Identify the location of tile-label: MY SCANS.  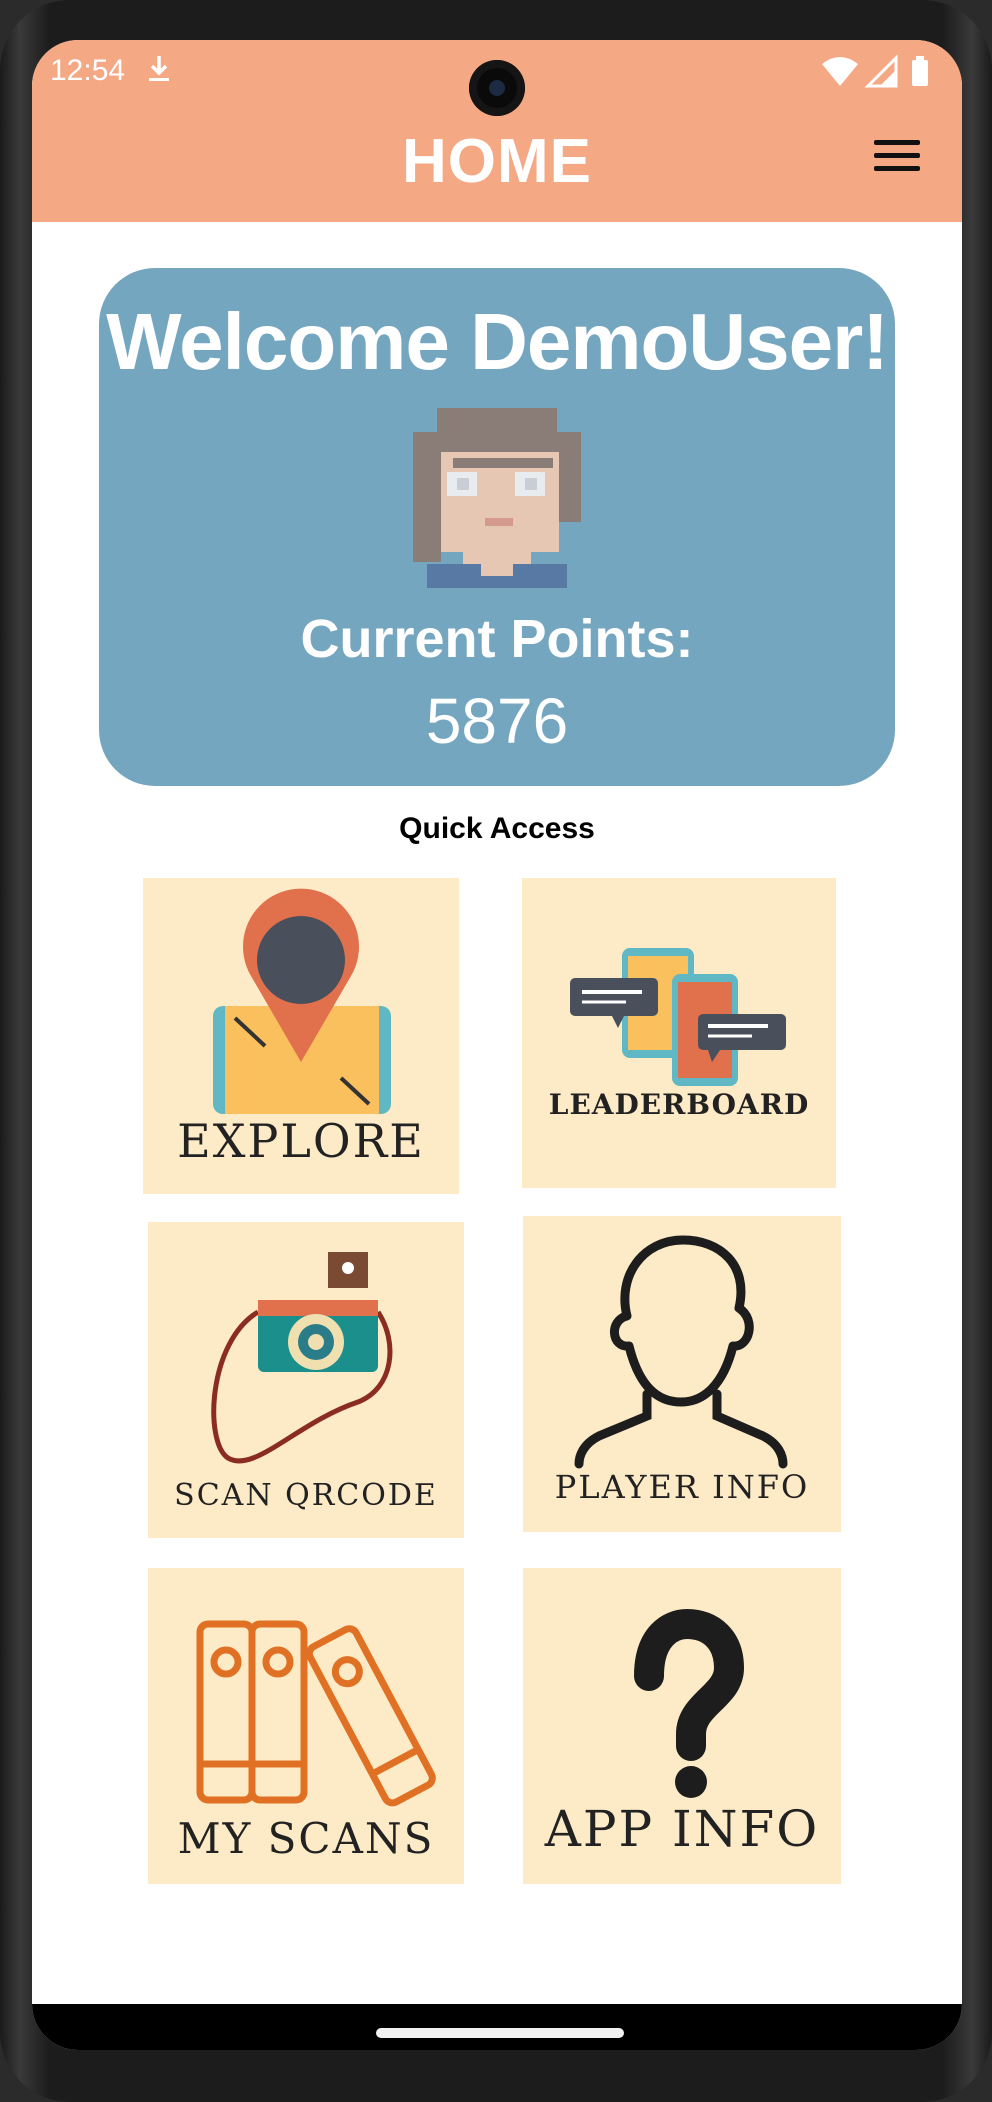
(306, 1838).